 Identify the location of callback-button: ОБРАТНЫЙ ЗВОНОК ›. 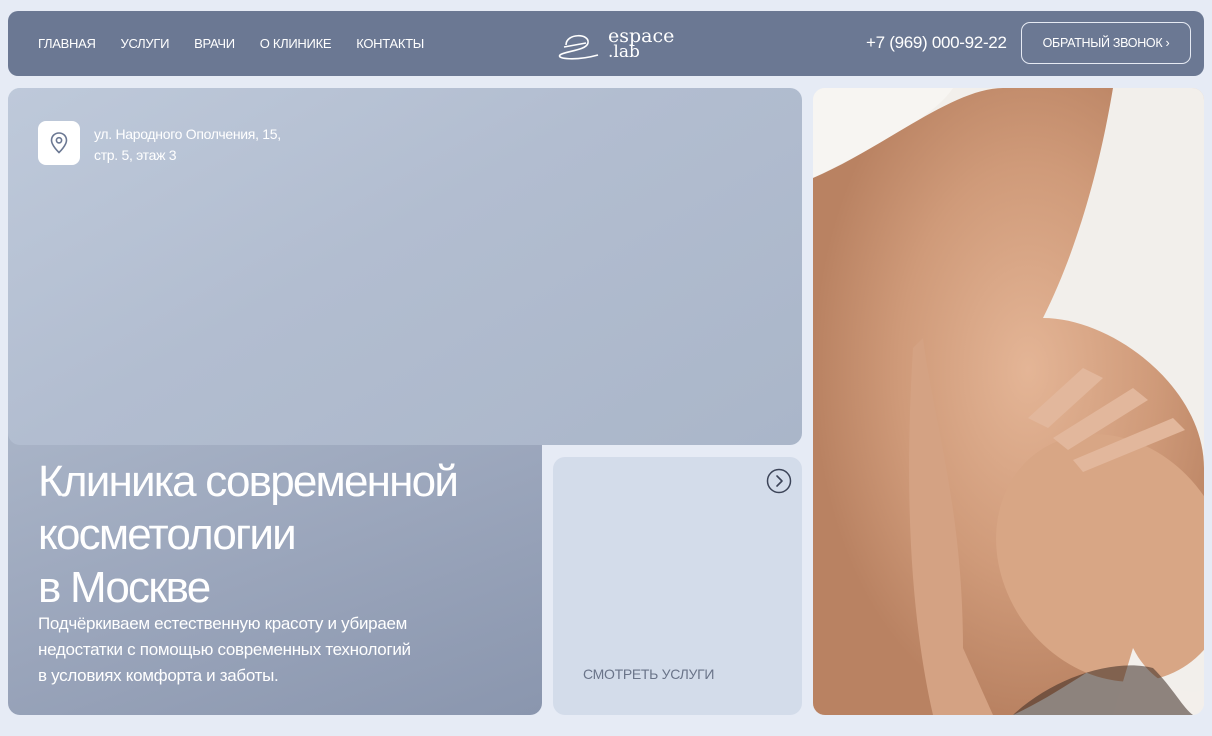
(1106, 43).